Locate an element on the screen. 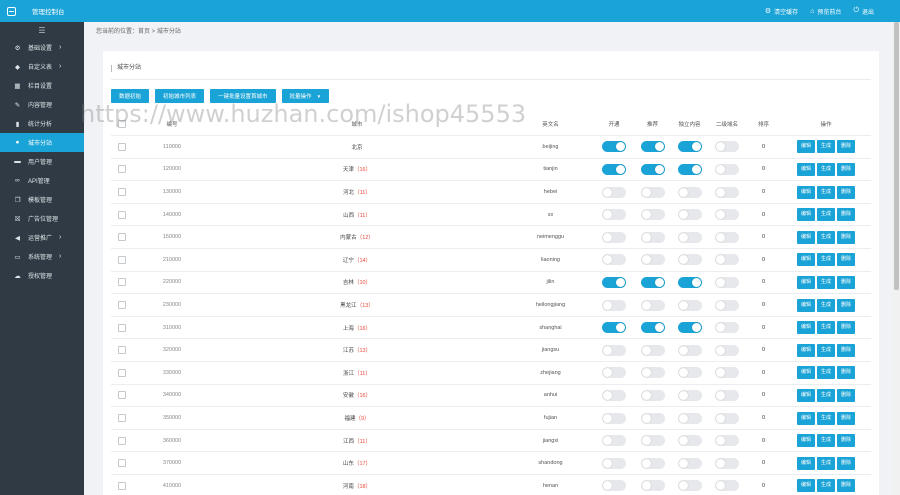 The width and height of the screenshot is (900, 495). city-name: 山西 is located at coordinates (348, 216).